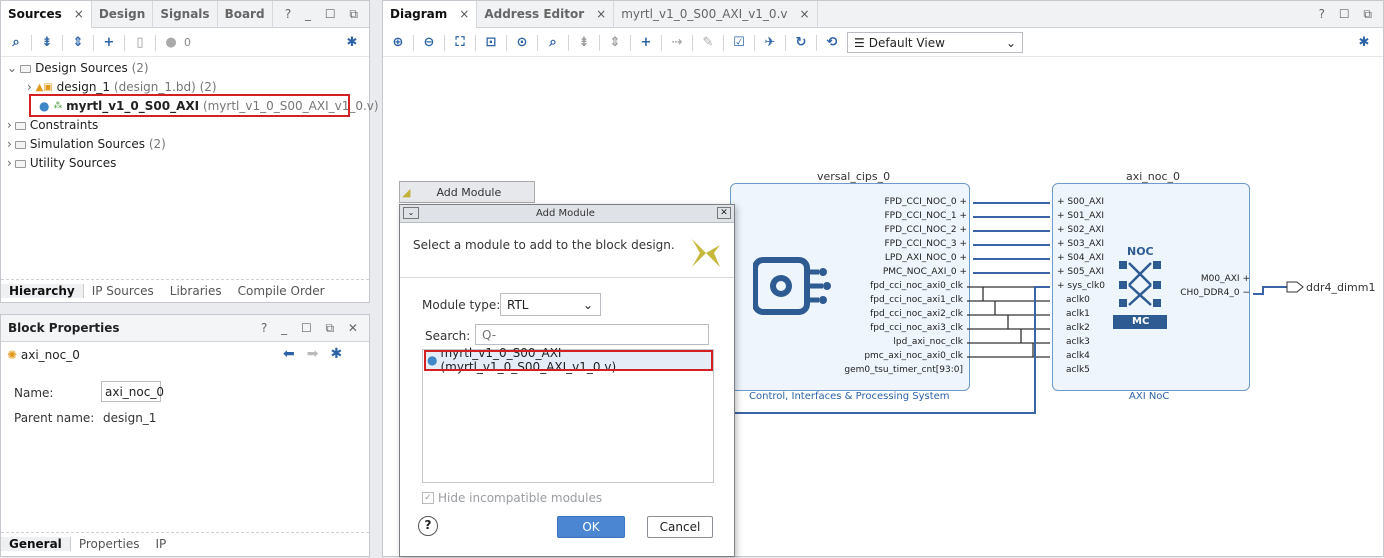 The height and width of the screenshot is (558, 1384). Describe the element at coordinates (140, 43) in the screenshot. I see `document-icon: ▯` at that location.